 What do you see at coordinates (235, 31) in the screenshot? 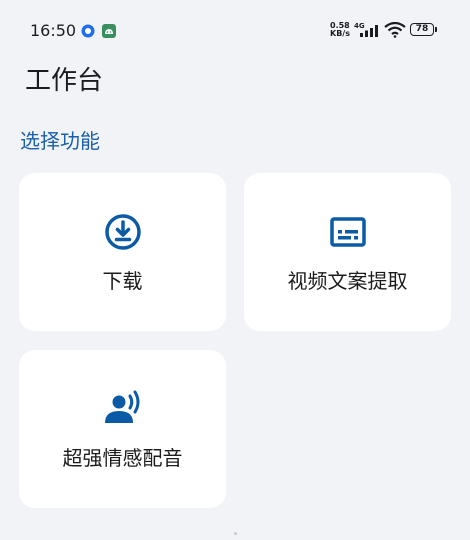
I see `status-bar: 16:50 0.58 KB/s 4G 78` at bounding box center [235, 31].